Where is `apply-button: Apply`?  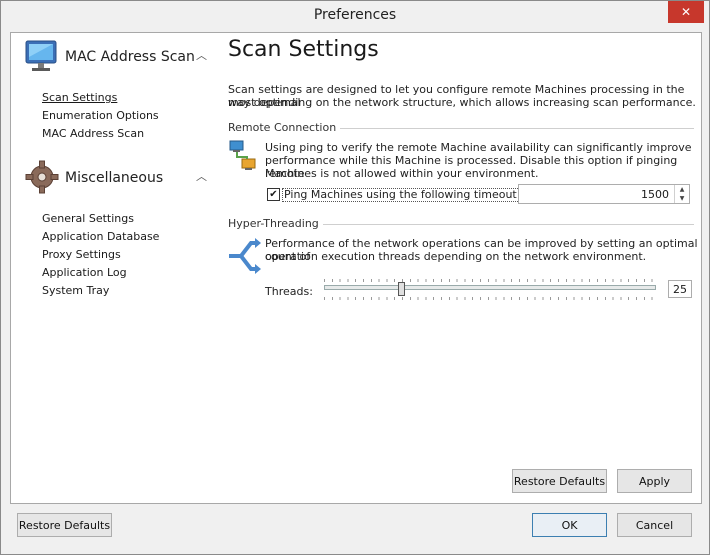
apply-button: Apply is located at coordinates (654, 481).